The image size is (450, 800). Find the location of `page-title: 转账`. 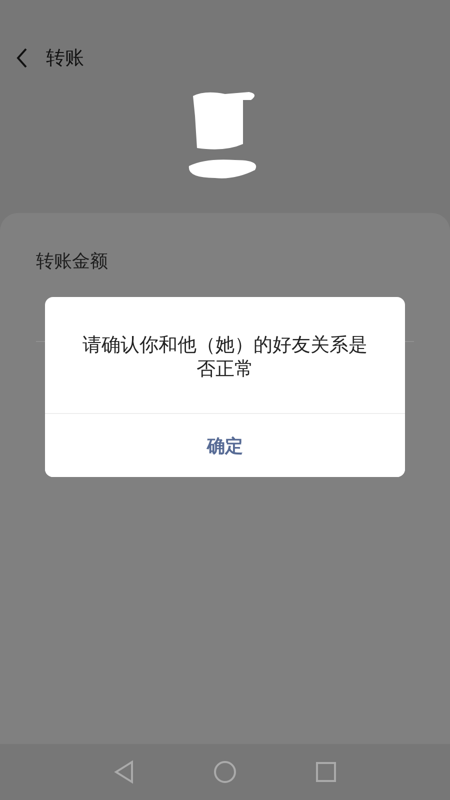

page-title: 转账 is located at coordinates (65, 58).